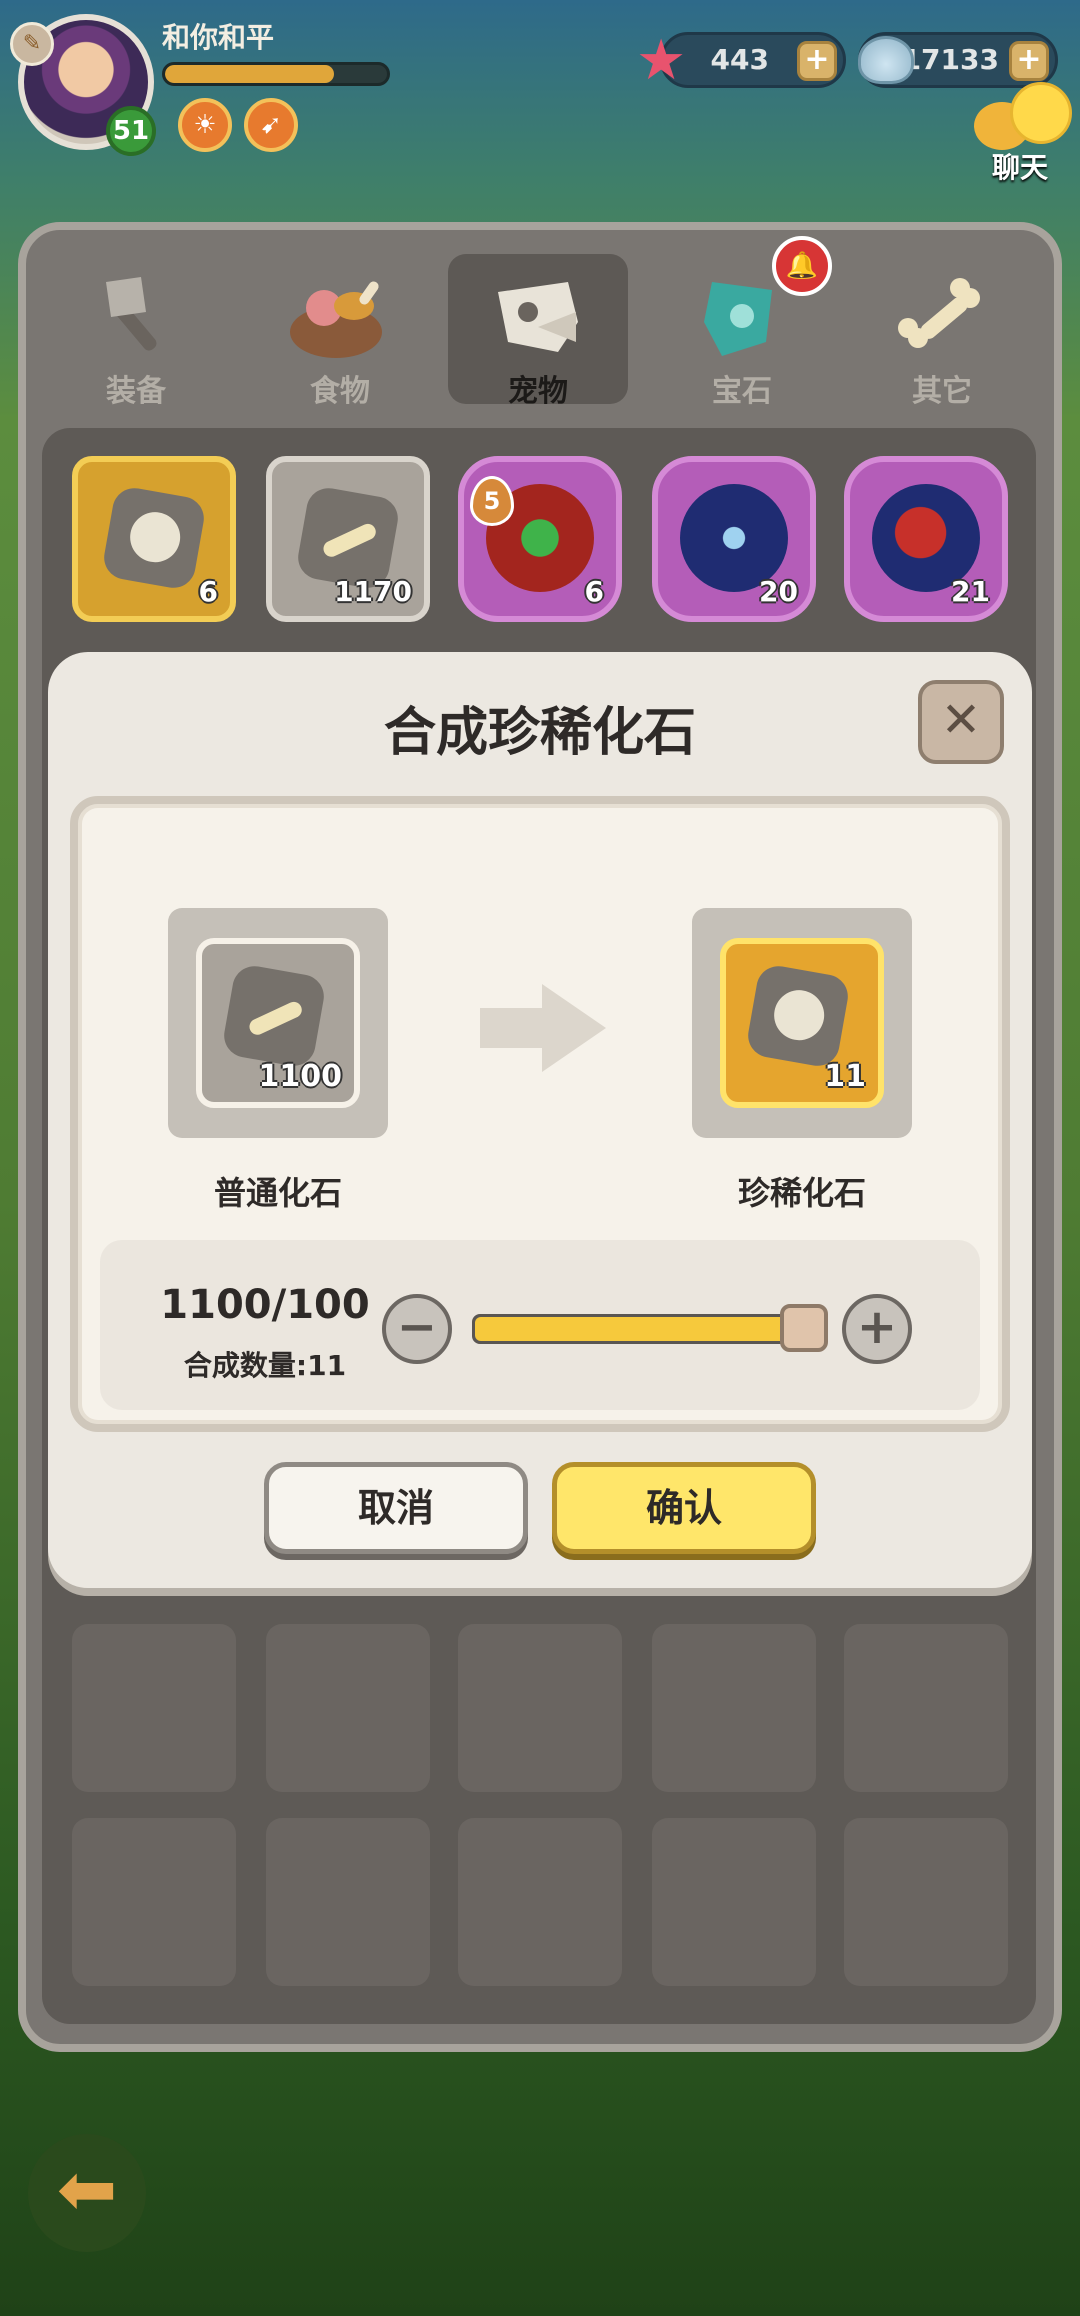 Image resolution: width=1080 pixels, height=2316 pixels. I want to click on chat-button: 聊天, so click(1023, 133).